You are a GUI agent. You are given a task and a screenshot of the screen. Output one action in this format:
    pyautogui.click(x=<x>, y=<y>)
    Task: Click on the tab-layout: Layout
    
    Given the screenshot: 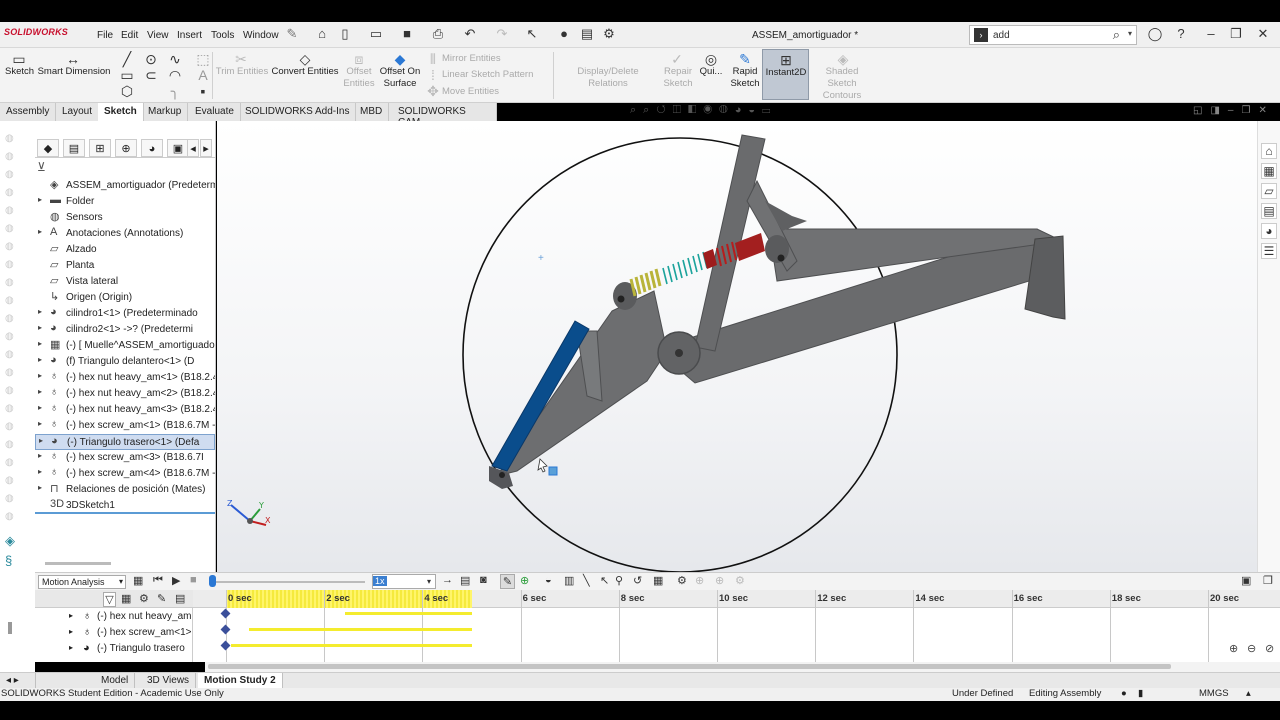 What is the action you would take?
    pyautogui.click(x=78, y=112)
    